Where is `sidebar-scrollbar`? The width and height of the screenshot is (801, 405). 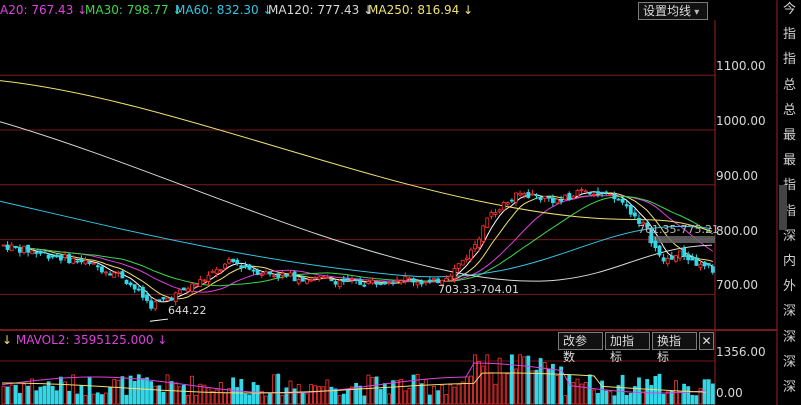 sidebar-scrollbar is located at coordinates (783, 207).